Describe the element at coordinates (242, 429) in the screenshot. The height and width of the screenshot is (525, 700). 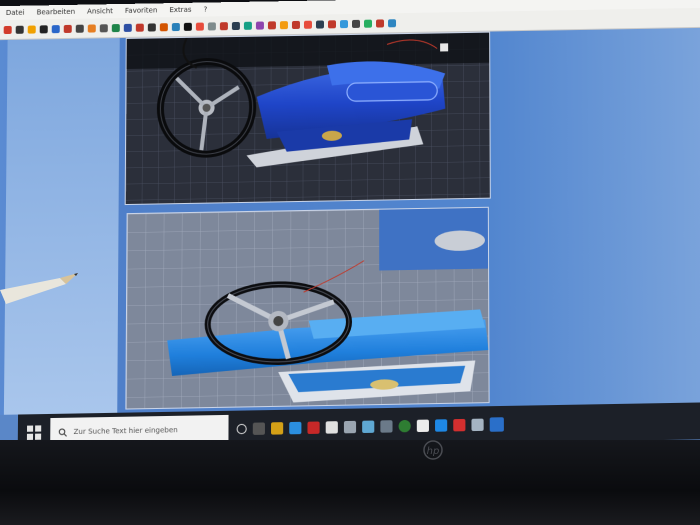
I see `cortana-icon` at that location.